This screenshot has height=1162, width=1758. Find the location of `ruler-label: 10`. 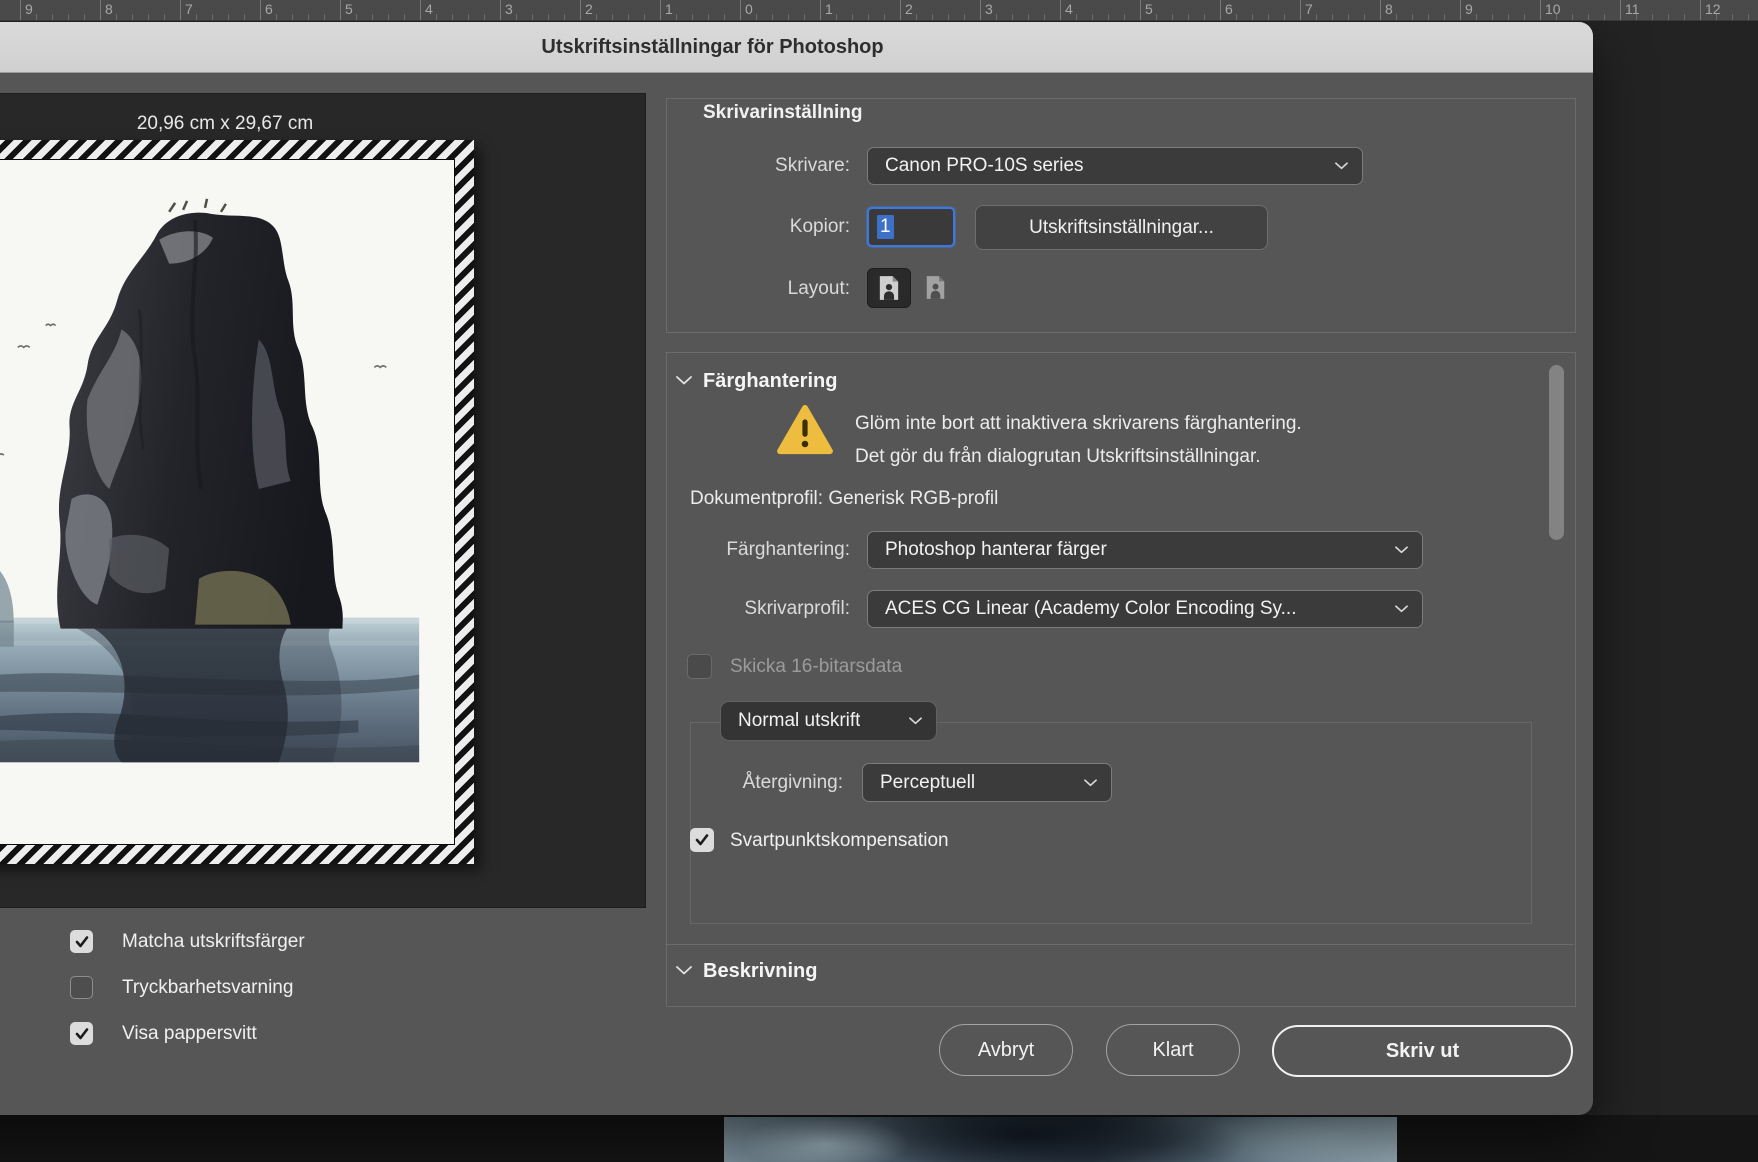

ruler-label: 10 is located at coordinates (1553, 9).